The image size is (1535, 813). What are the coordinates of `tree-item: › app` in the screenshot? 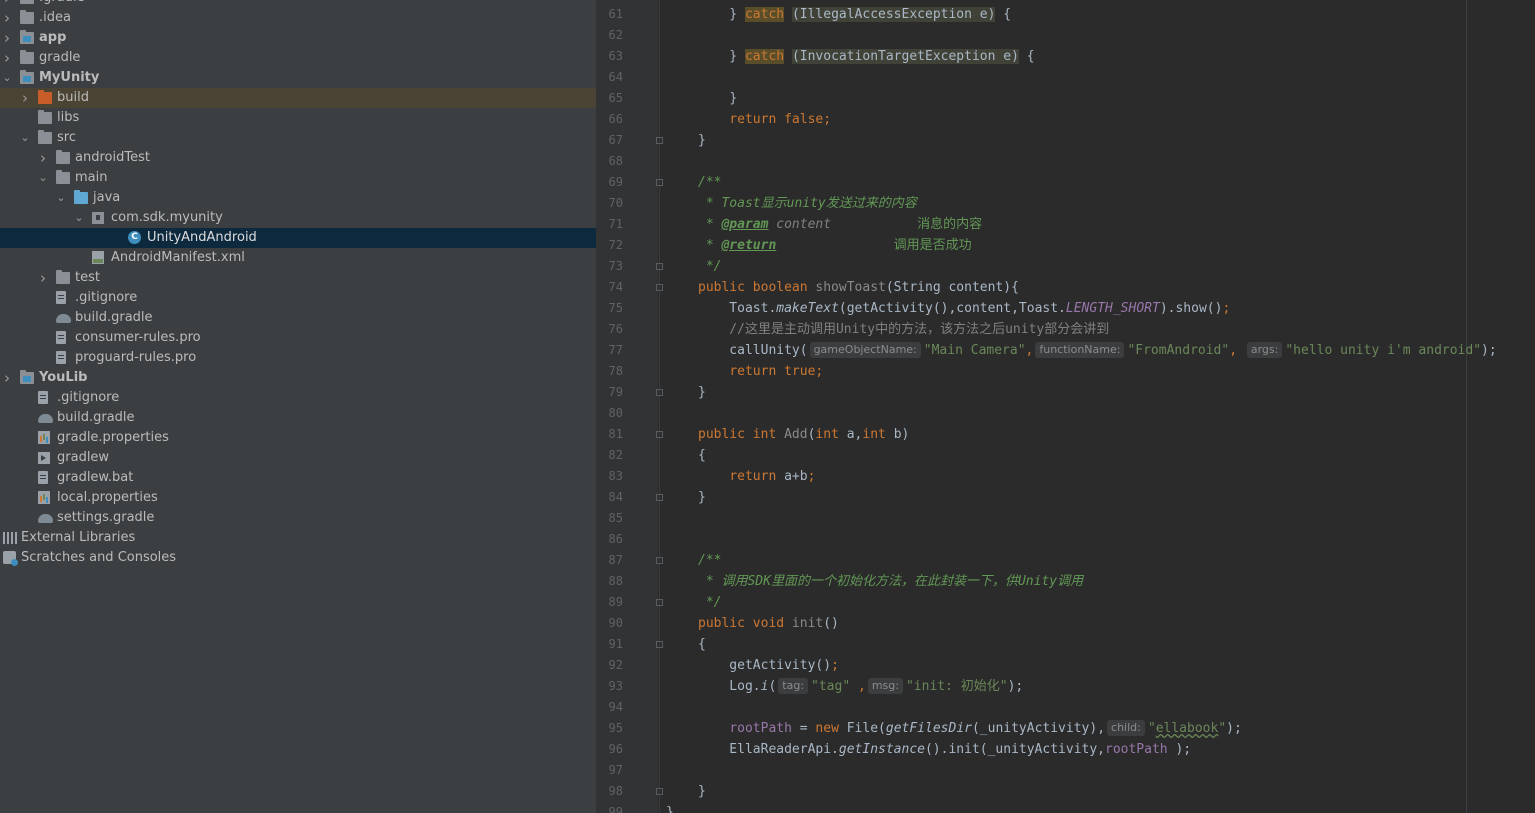 It's located at (298, 38).